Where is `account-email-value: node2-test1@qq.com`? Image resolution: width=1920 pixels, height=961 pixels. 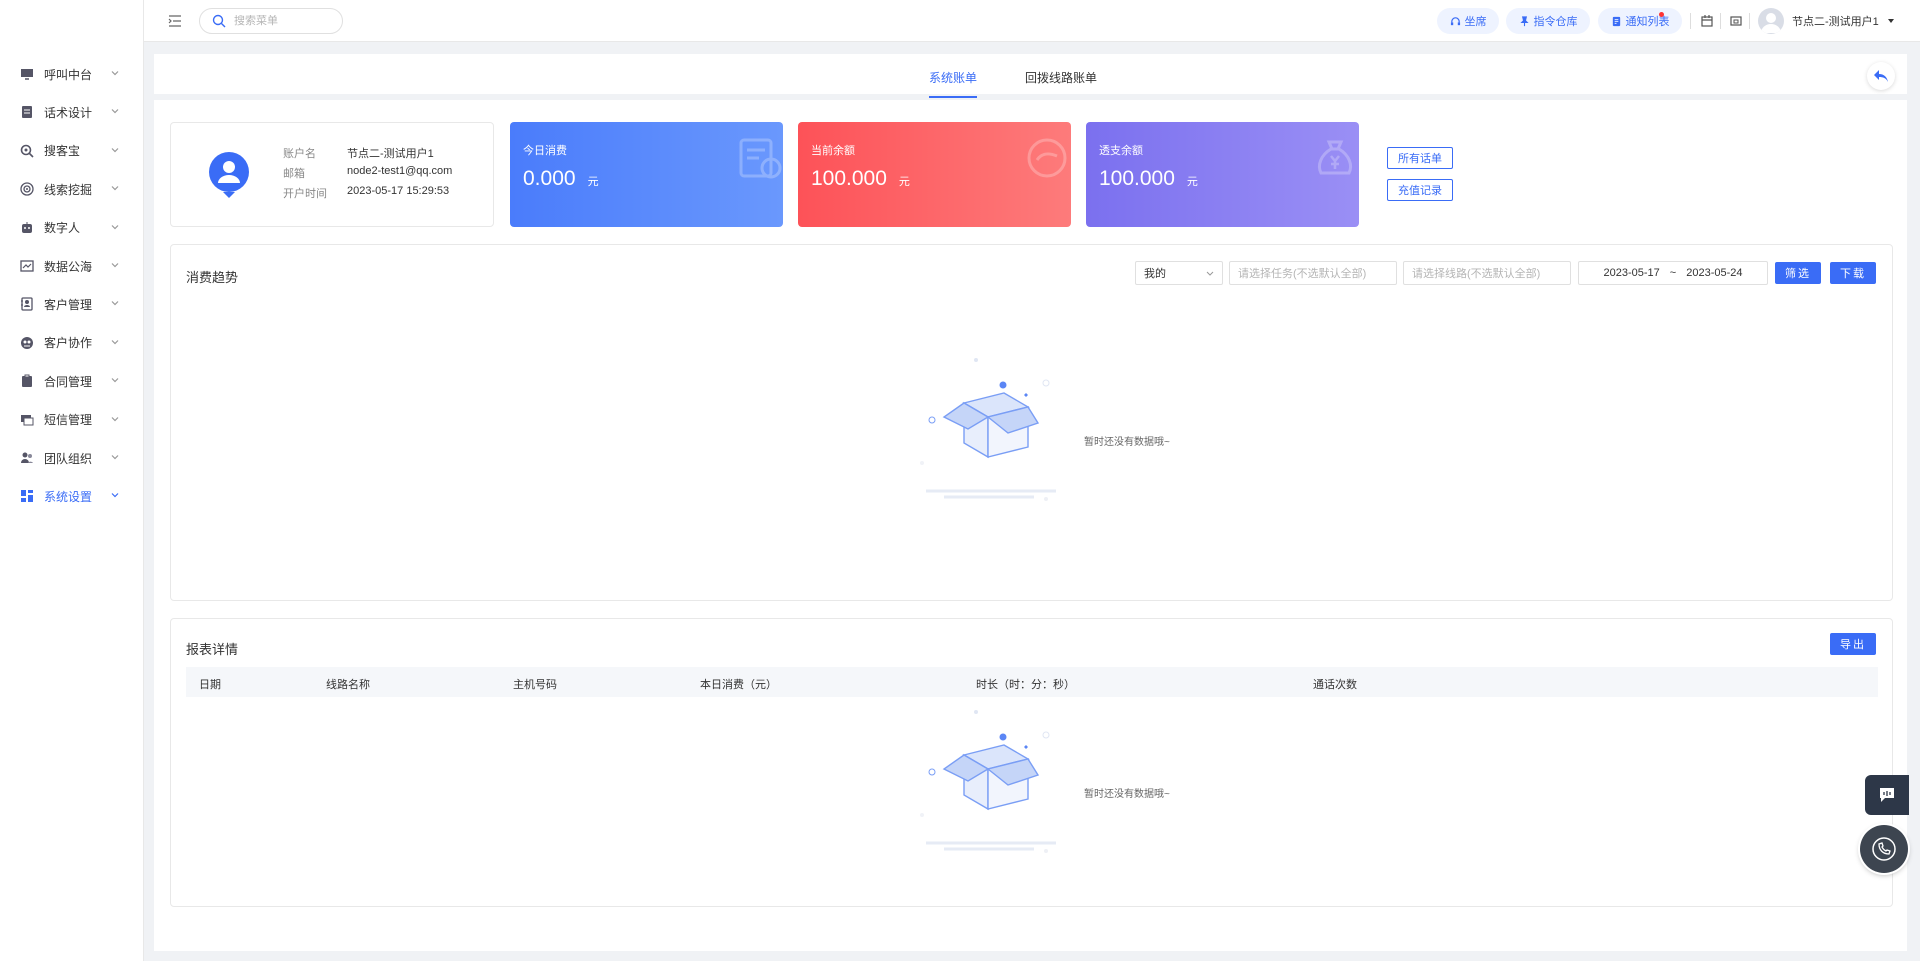
account-email-value: node2-test1@qq.com is located at coordinates (400, 171).